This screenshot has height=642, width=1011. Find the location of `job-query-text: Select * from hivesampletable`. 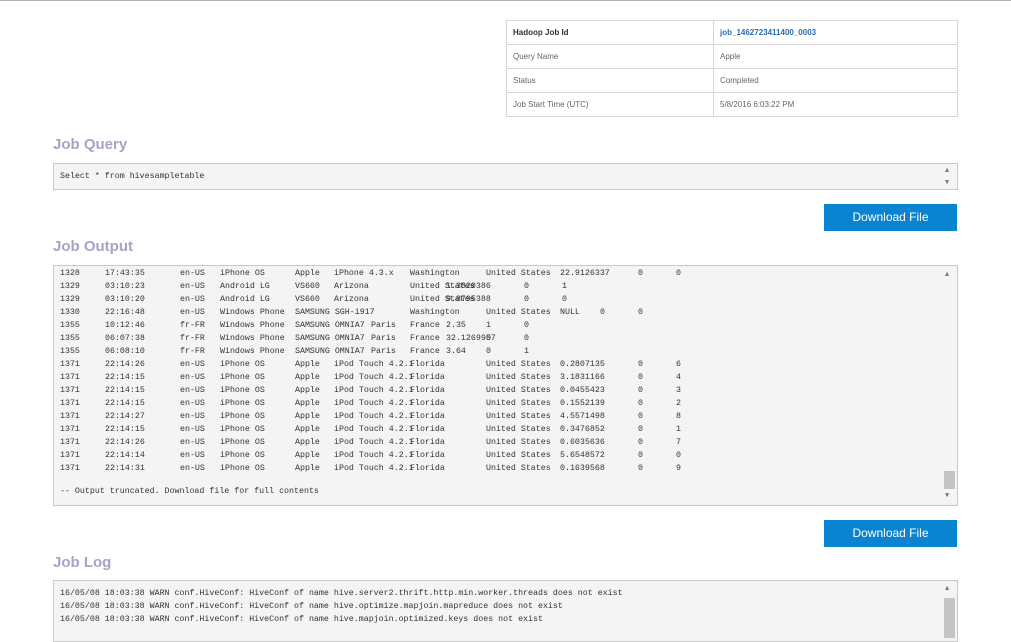

job-query-text: Select * from hivesampletable is located at coordinates (132, 176).